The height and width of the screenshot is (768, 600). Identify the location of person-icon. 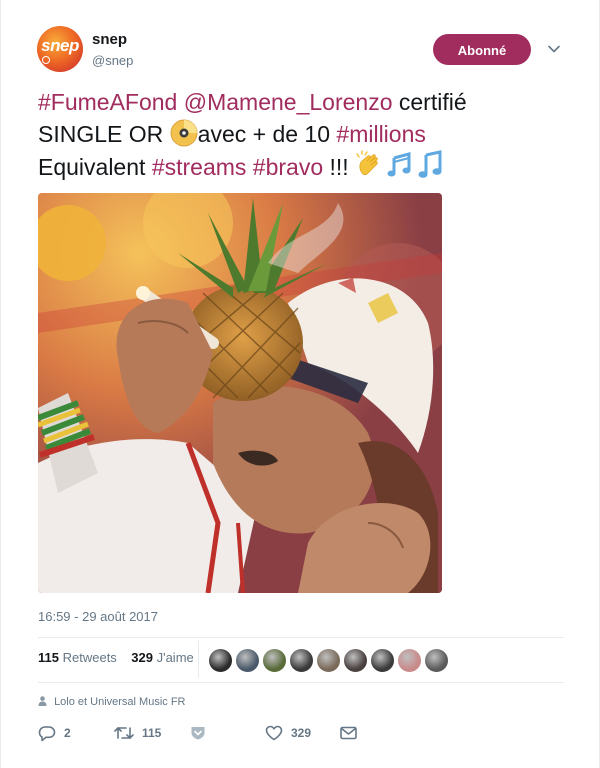
(42, 701).